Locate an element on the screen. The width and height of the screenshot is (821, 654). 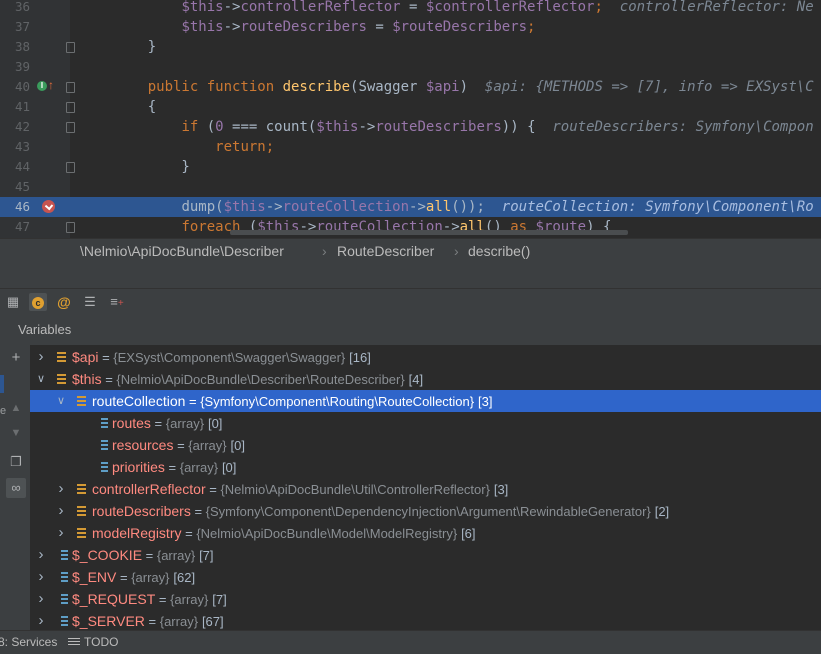
line-number: 45 is located at coordinates (15, 187).